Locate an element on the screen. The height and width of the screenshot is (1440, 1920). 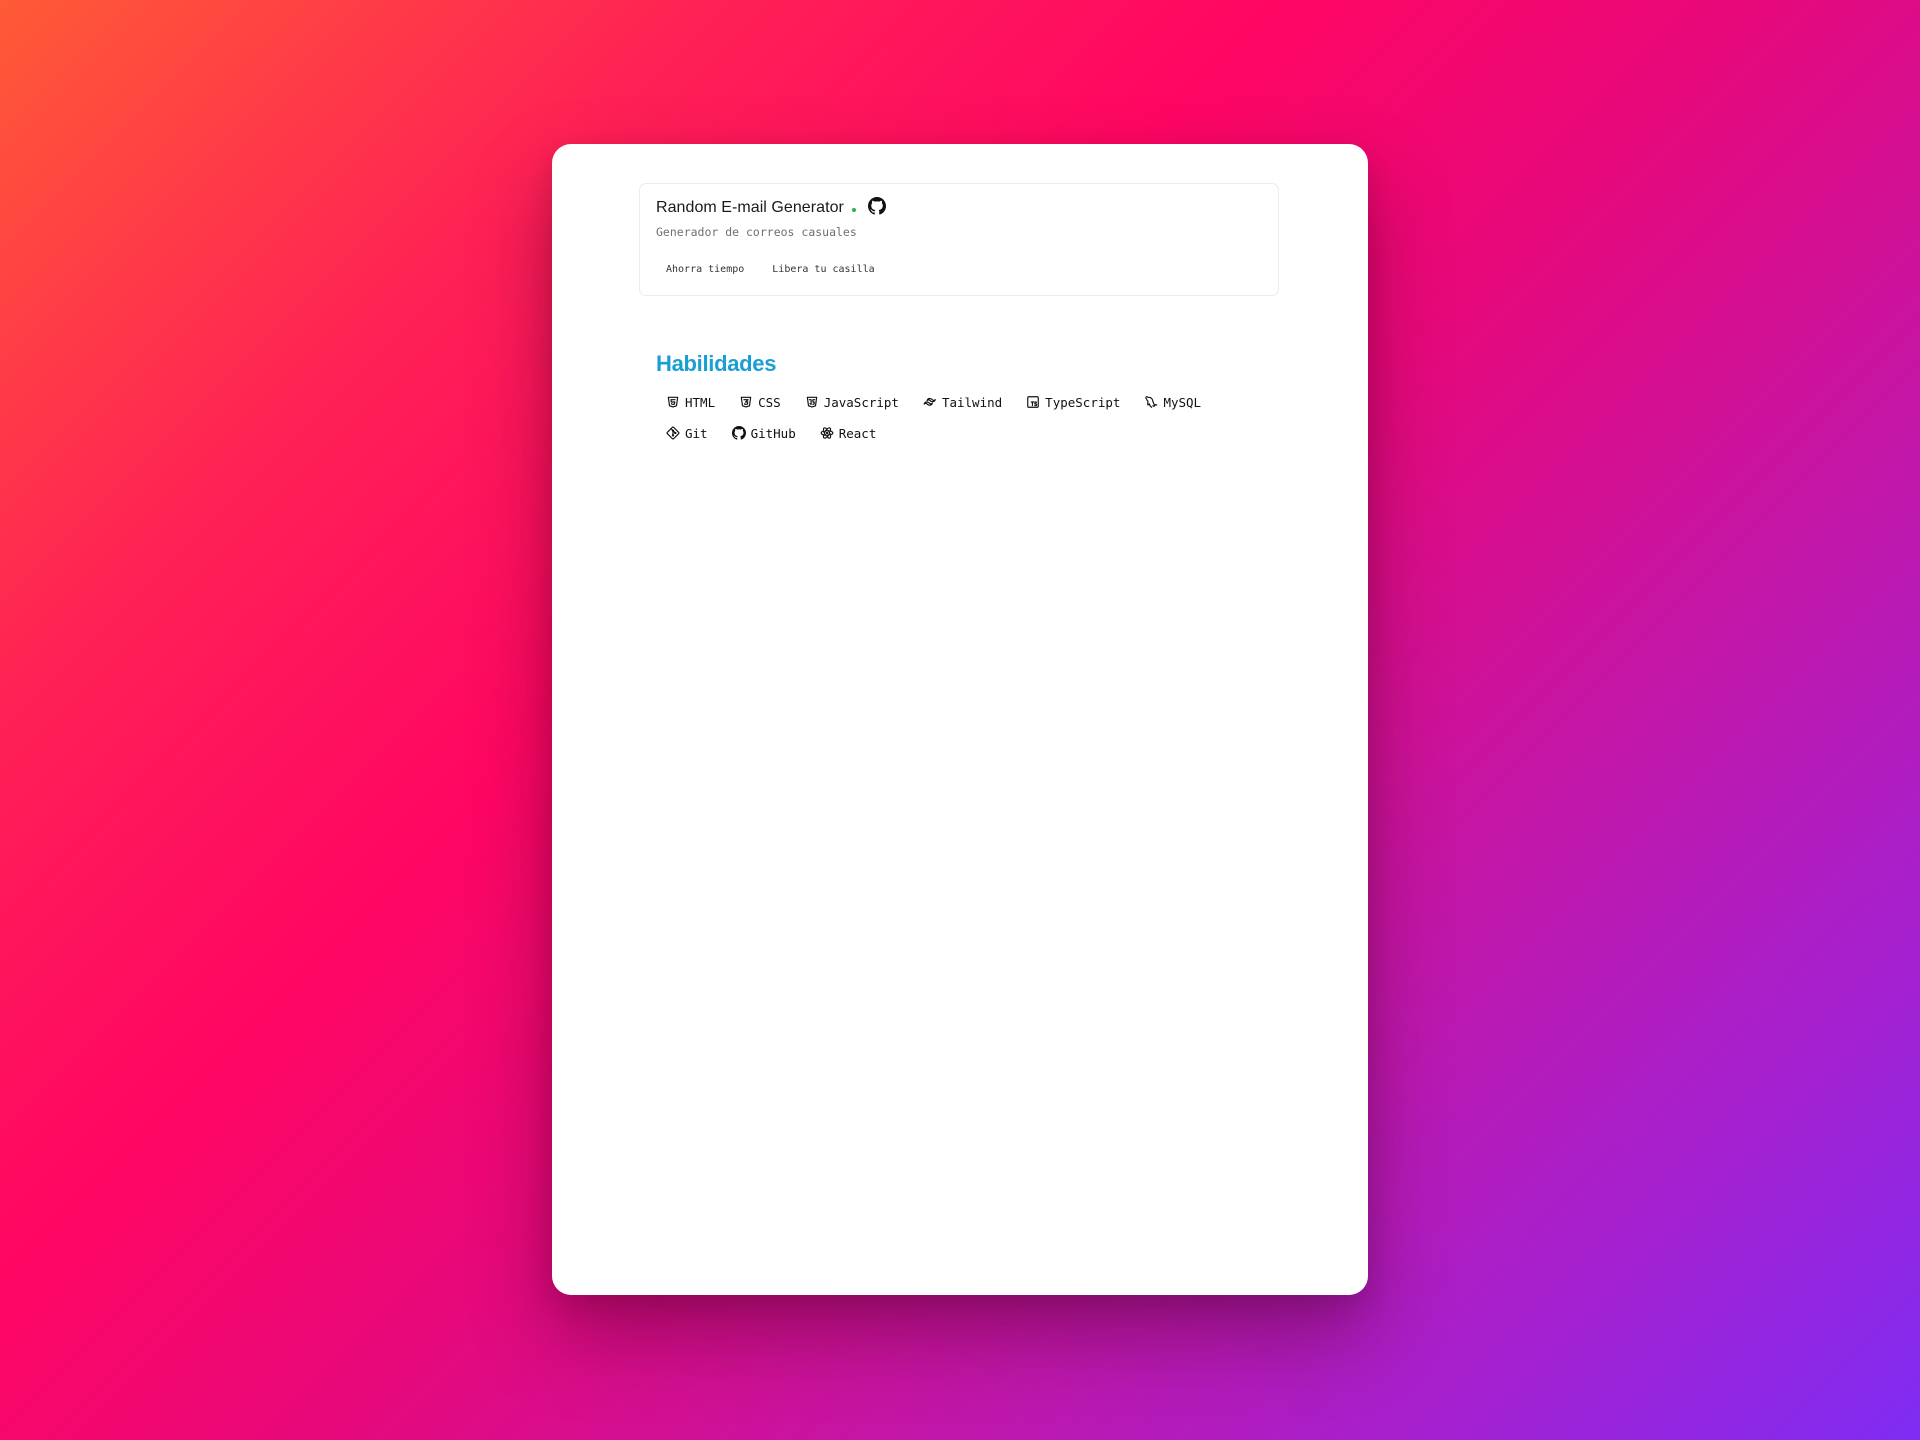
skill-label: Tailwind is located at coordinates (972, 402).